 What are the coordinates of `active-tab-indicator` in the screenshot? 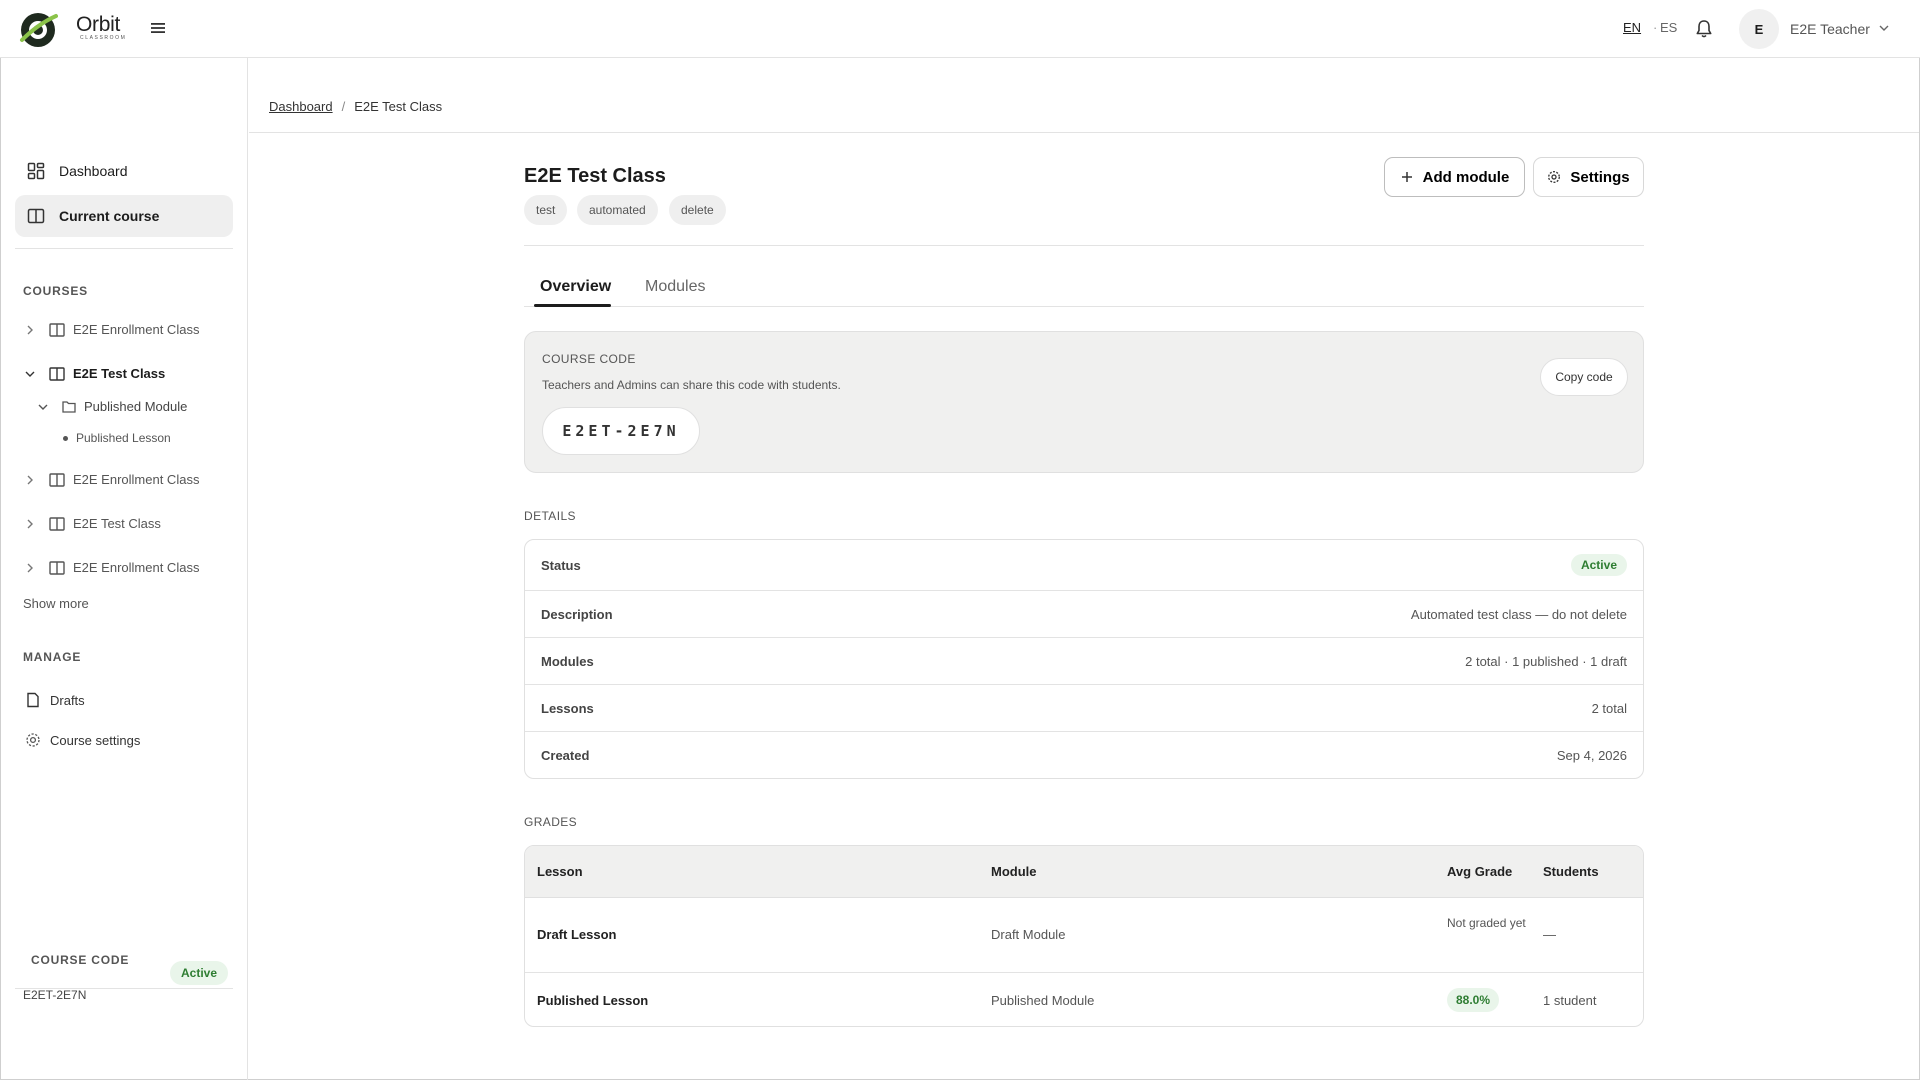 It's located at (572, 305).